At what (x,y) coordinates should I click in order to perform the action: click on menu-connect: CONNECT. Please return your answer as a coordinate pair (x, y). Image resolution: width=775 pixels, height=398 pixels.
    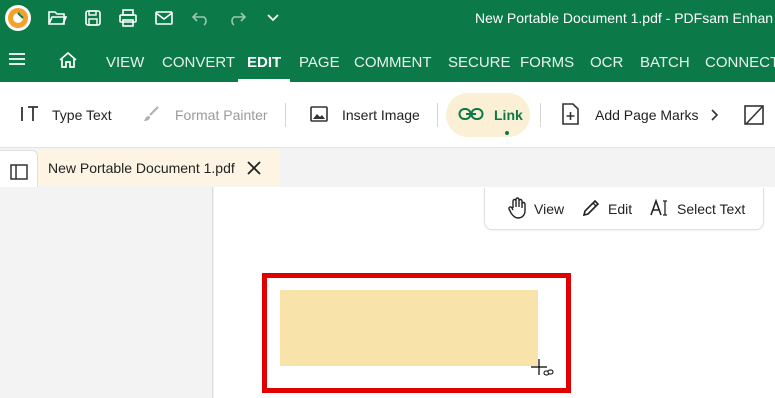
    Looking at the image, I should click on (740, 62).